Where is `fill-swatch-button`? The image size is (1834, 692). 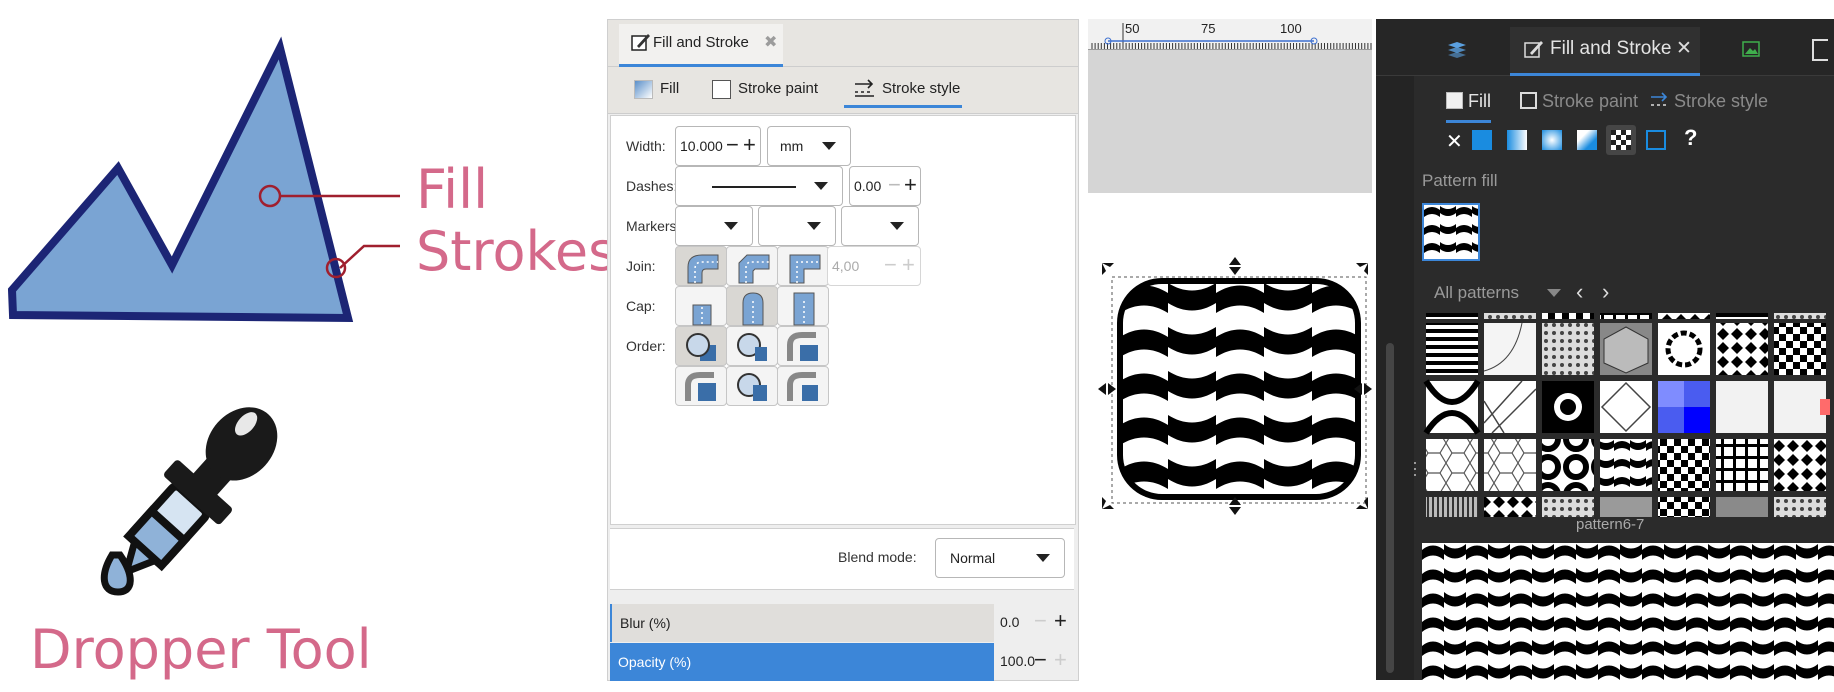
fill-swatch-button is located at coordinates (1656, 140).